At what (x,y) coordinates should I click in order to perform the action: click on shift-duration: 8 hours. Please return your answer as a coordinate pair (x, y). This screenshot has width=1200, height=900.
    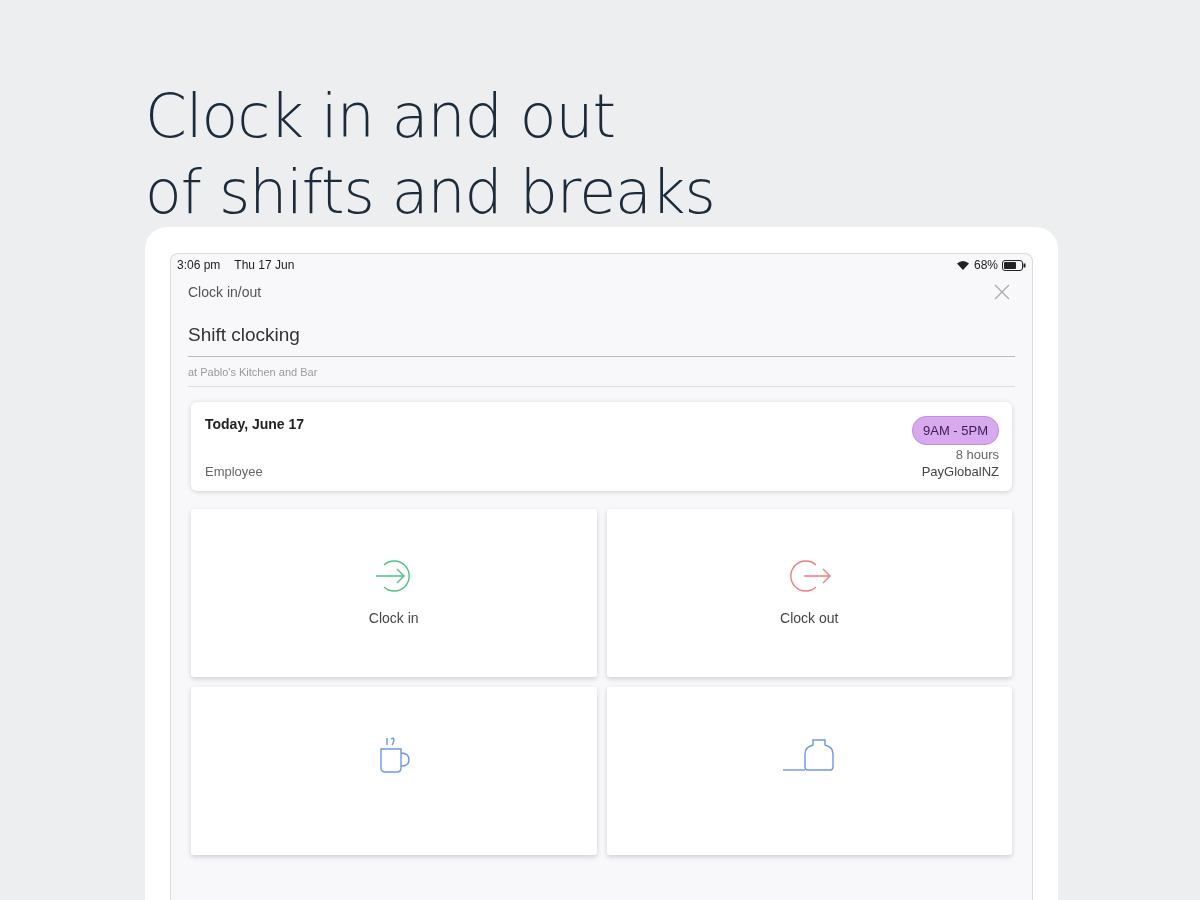
    Looking at the image, I should click on (976, 454).